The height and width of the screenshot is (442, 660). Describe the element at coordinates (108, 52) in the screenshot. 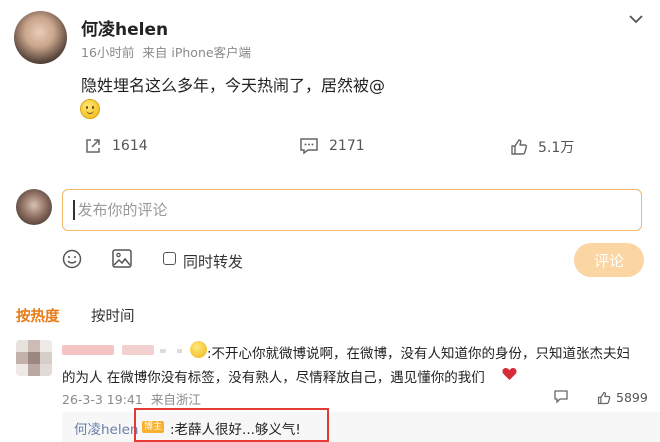

I see `post-time: 16小时前` at that location.